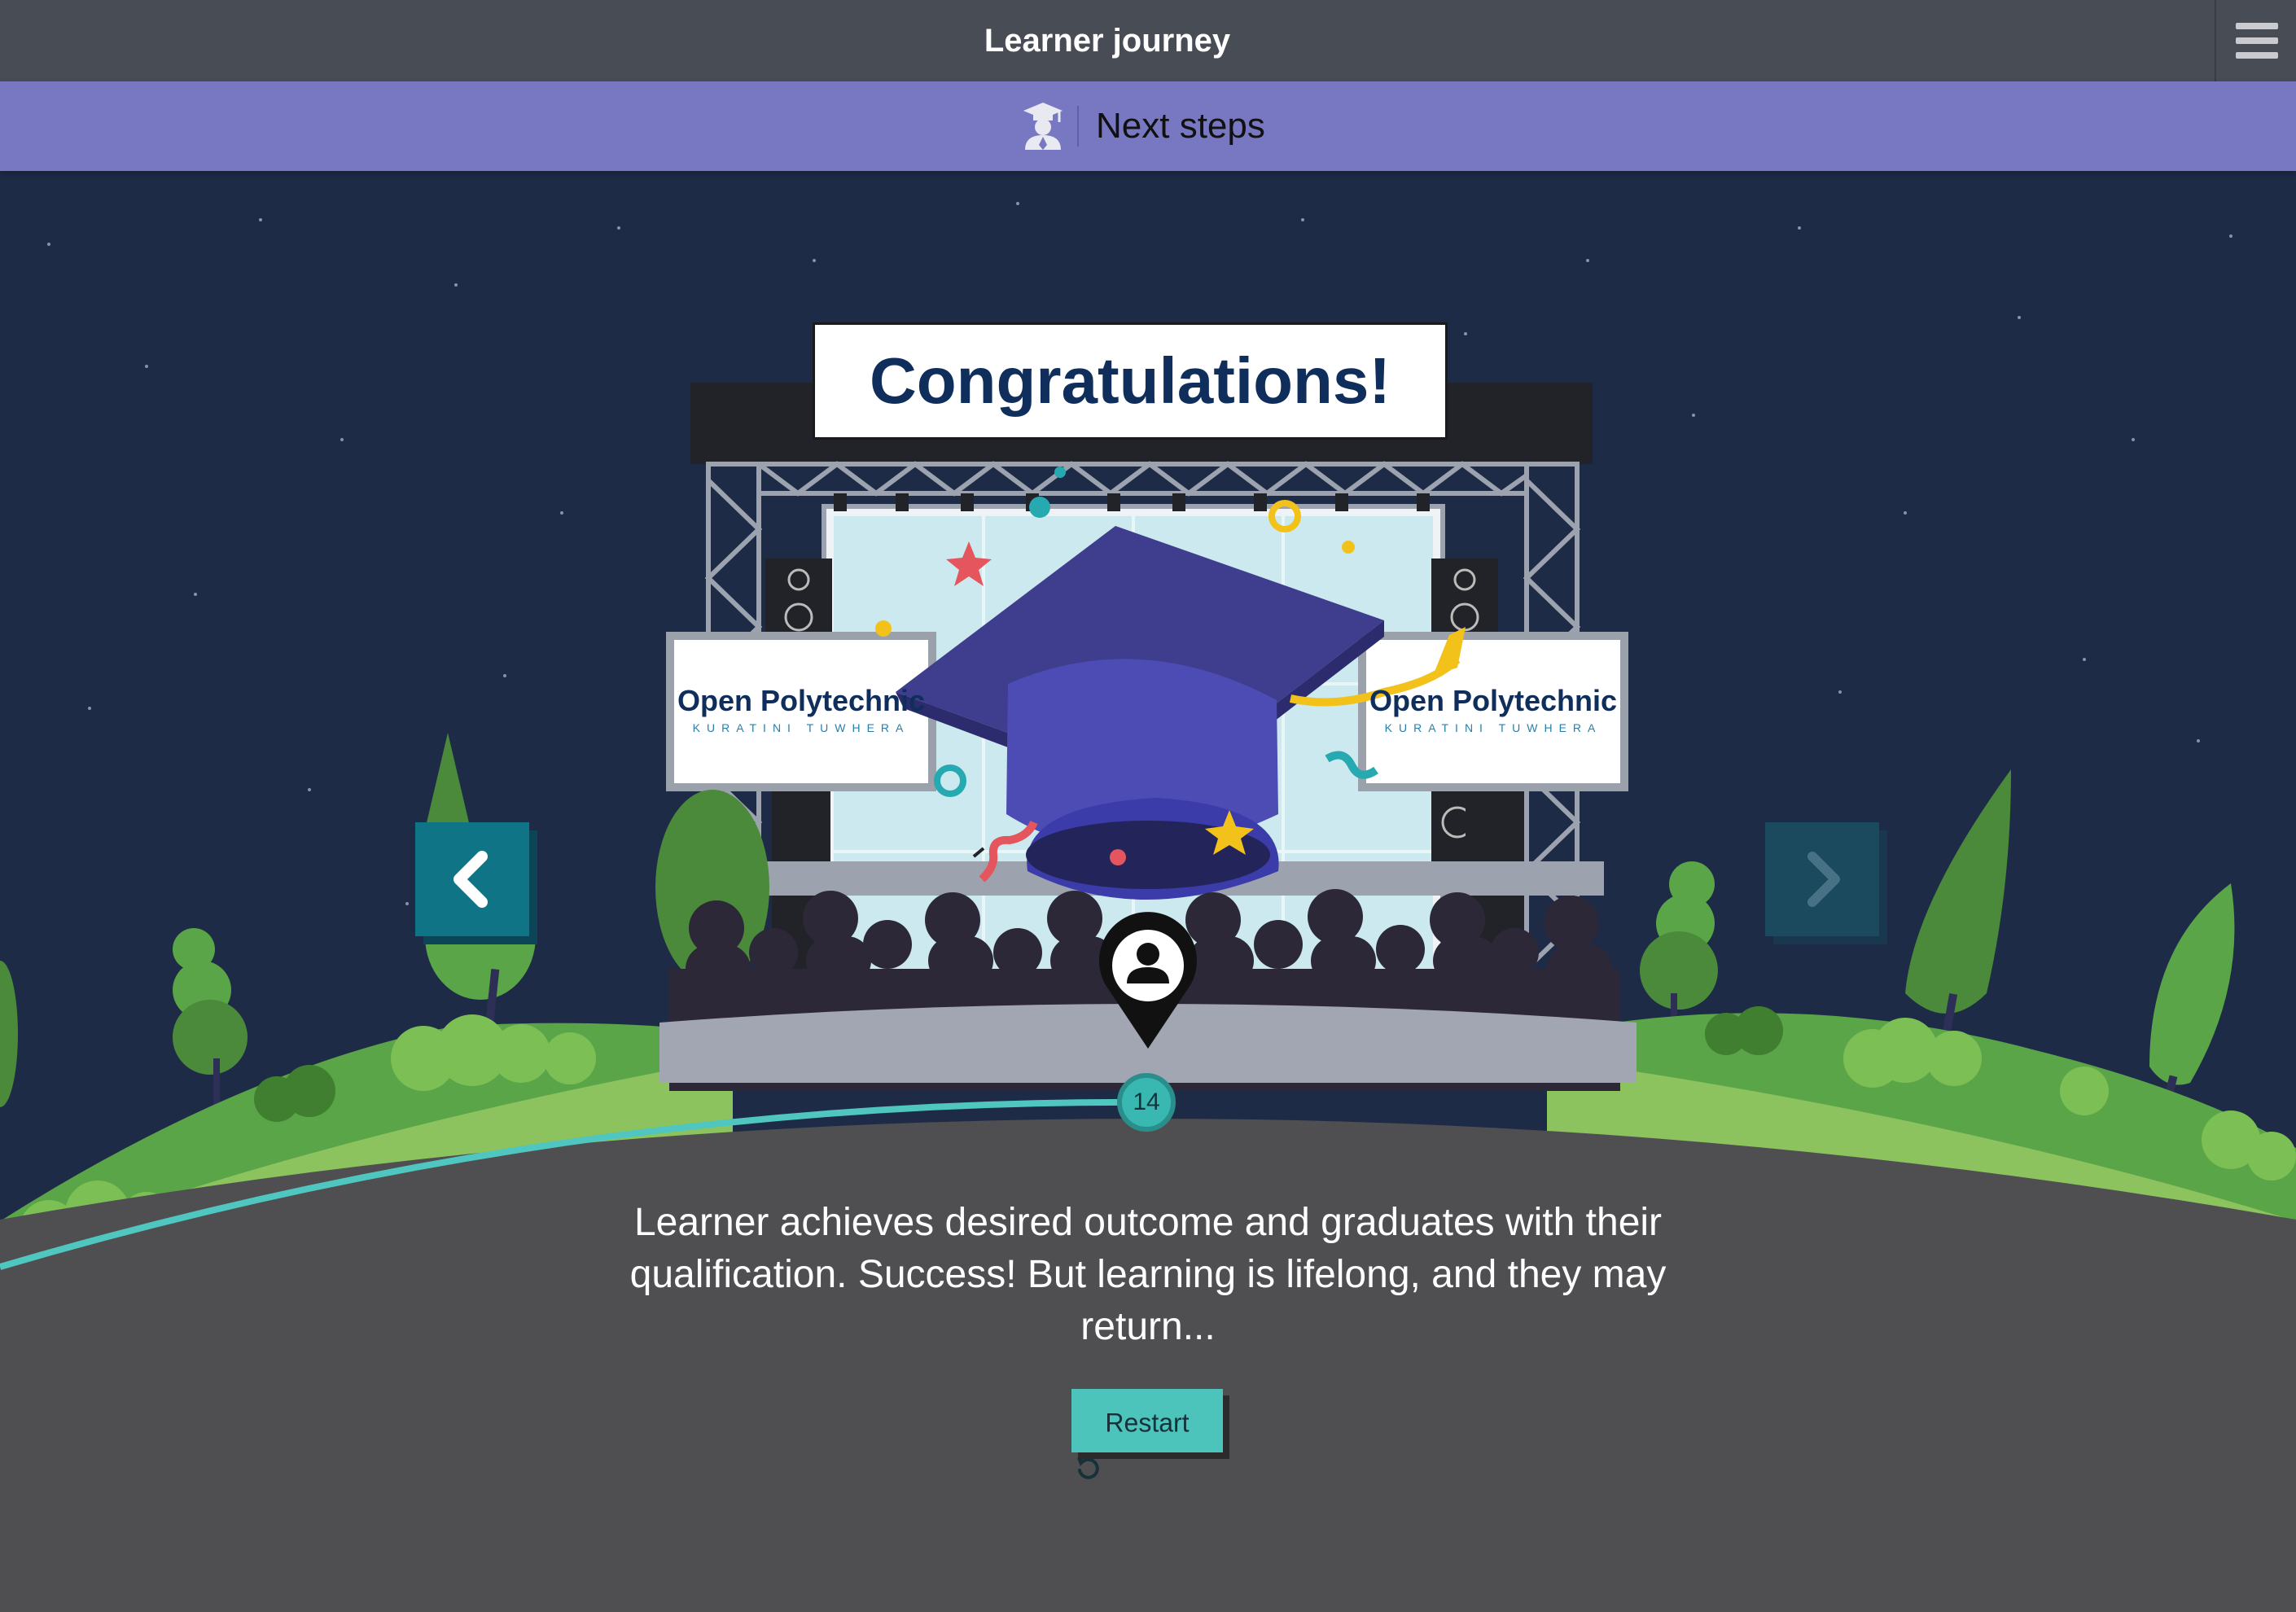 This screenshot has height=1612, width=2296. I want to click on congratulations-banner: Congratulations!, so click(1130, 381).